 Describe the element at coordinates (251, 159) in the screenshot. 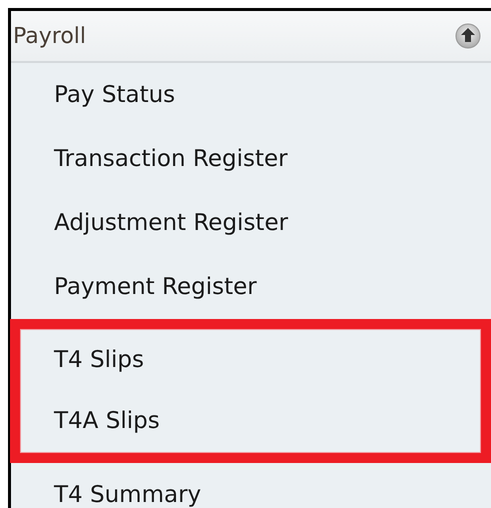

I see `menu-item: Transaction Register` at that location.